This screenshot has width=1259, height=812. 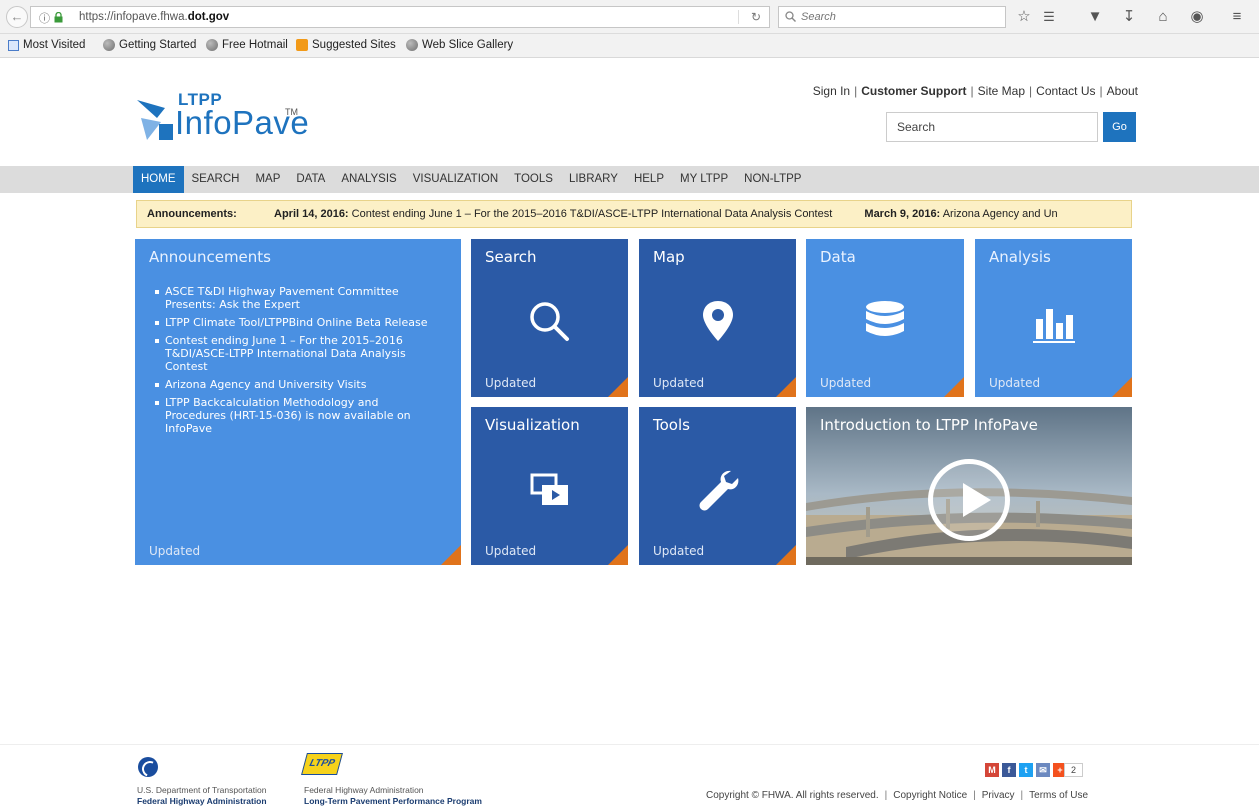 I want to click on nav-my-ltpp: MY LTPP, so click(x=704, y=179).